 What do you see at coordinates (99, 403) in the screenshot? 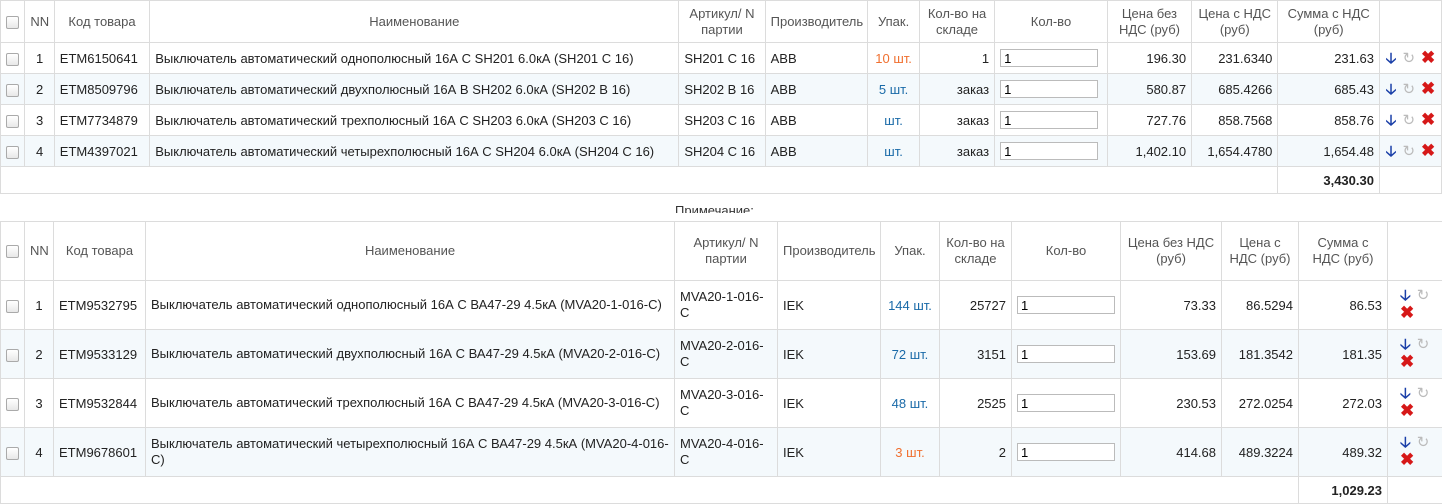
I see `product-code: ETM9532844` at bounding box center [99, 403].